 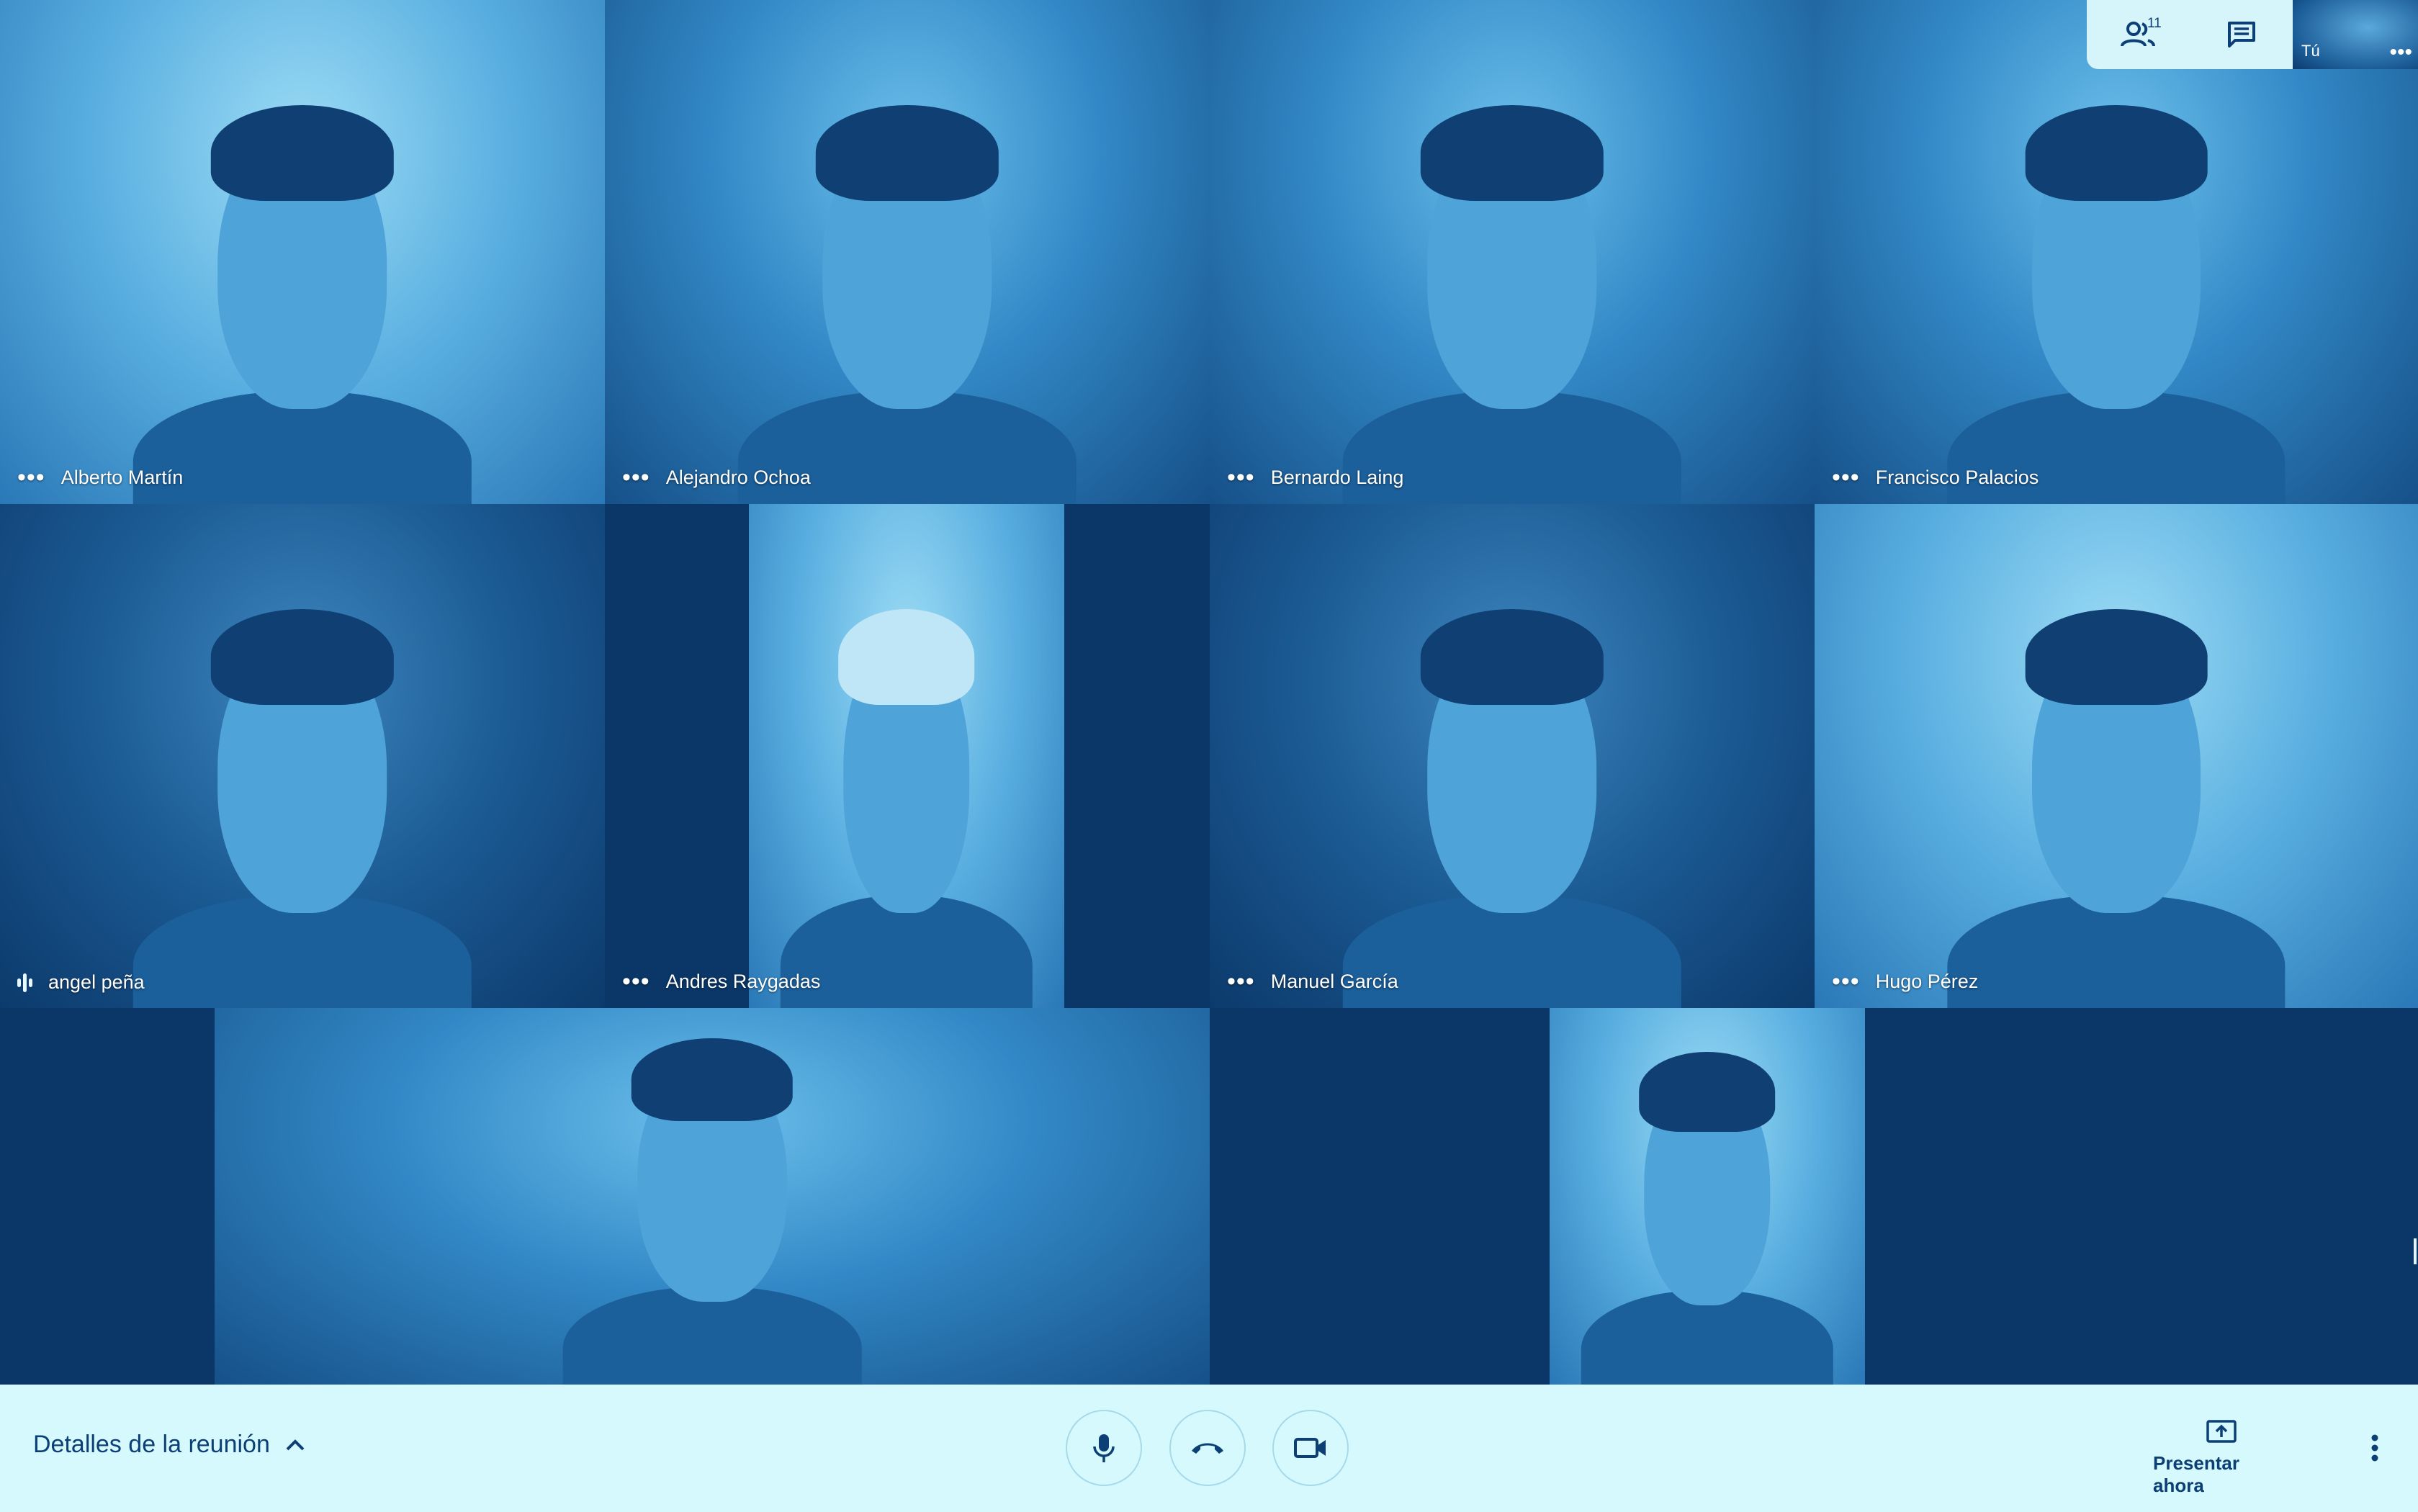 What do you see at coordinates (1337, 477) in the screenshot?
I see `participant-name: Bernardo Laing` at bounding box center [1337, 477].